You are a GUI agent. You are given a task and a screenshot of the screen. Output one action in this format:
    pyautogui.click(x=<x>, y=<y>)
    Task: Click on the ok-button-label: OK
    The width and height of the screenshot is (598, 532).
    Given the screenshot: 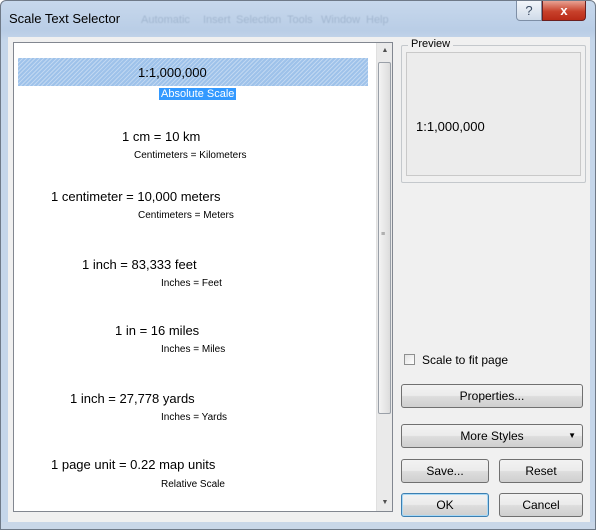 What is the action you would take?
    pyautogui.click(x=445, y=505)
    